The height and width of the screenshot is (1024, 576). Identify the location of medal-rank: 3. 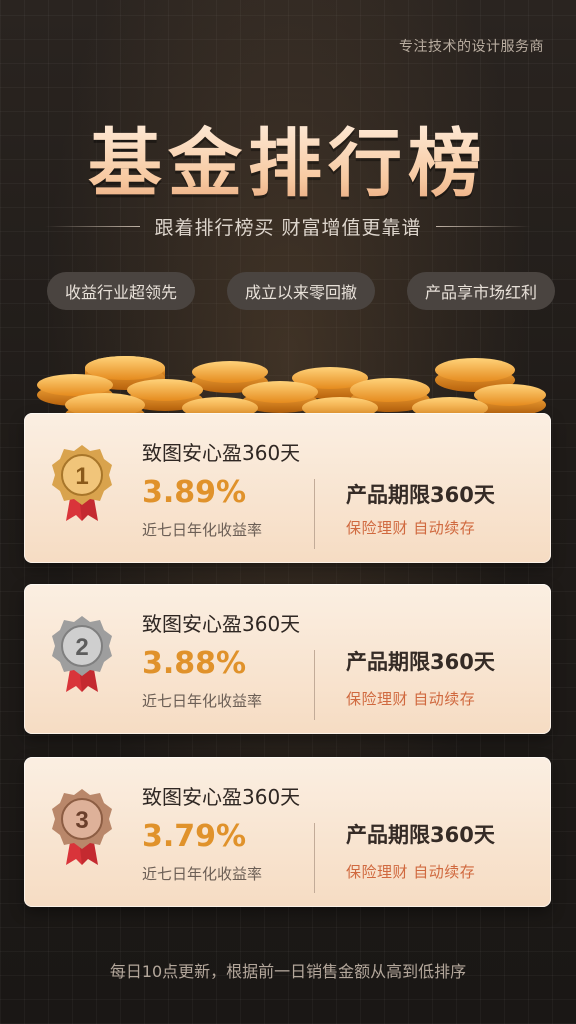
(81, 820).